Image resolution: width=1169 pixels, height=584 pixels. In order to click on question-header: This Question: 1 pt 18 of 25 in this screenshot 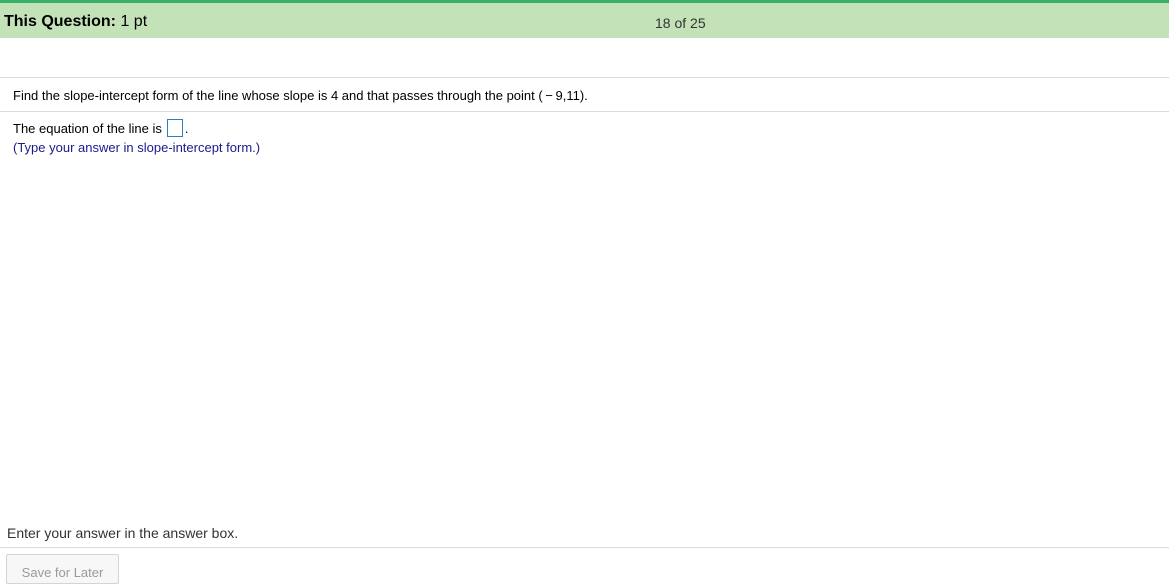, I will do `click(584, 19)`.